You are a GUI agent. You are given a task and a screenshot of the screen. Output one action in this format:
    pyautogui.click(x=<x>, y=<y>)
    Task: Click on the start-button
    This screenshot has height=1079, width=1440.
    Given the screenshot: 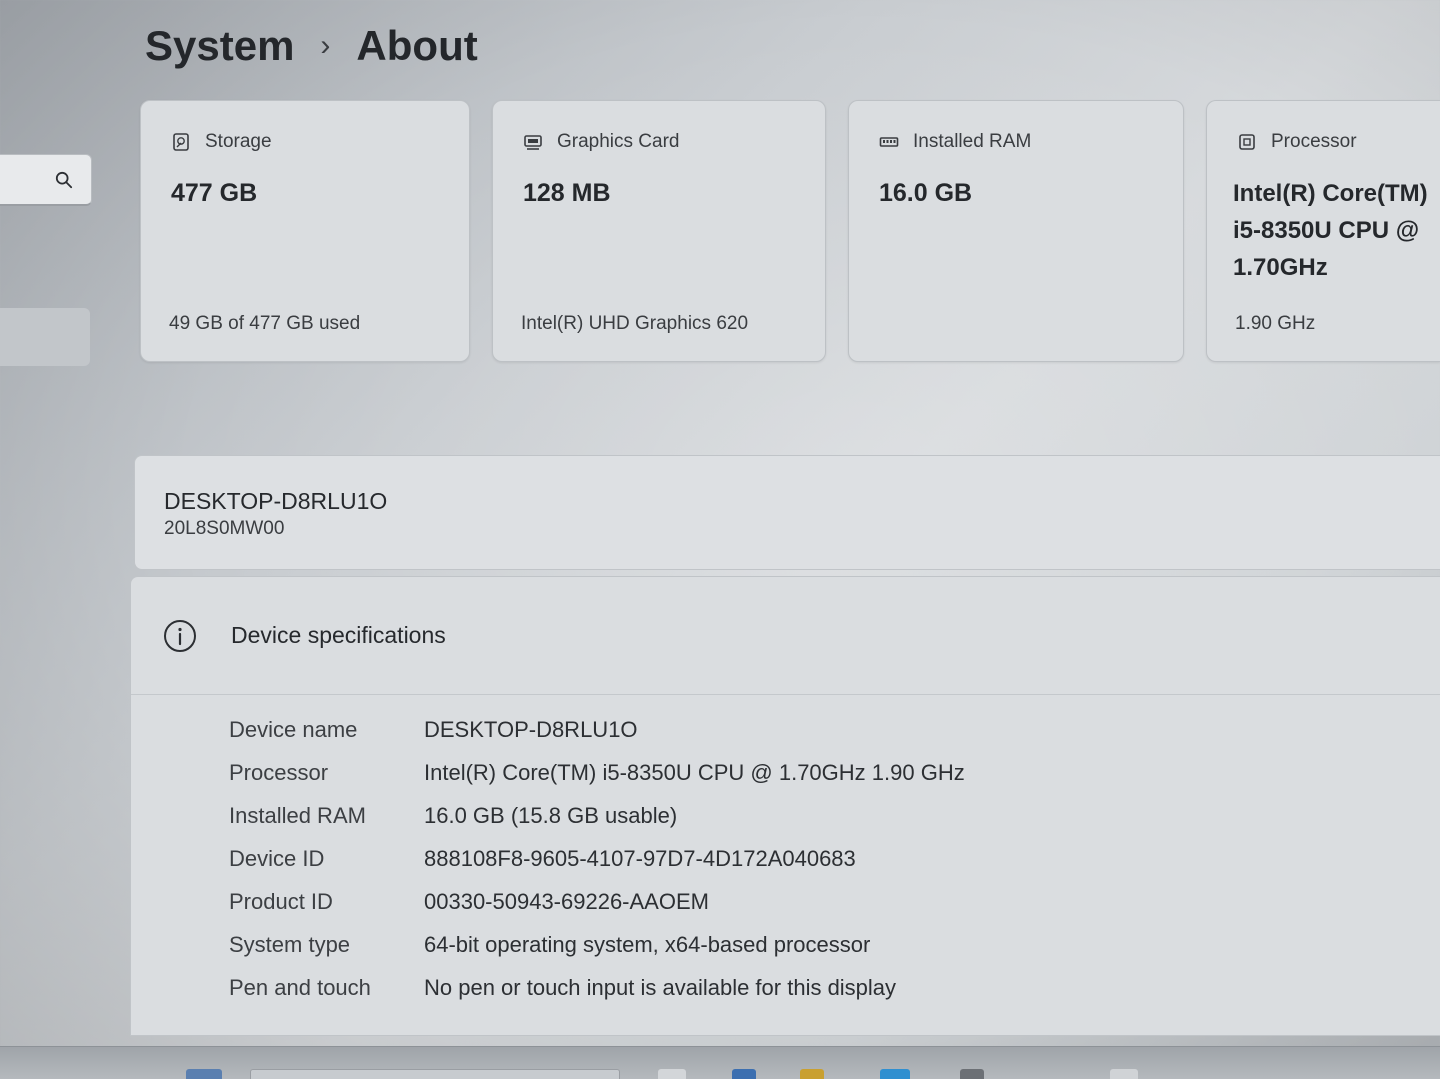 What is the action you would take?
    pyautogui.click(x=204, y=1074)
    